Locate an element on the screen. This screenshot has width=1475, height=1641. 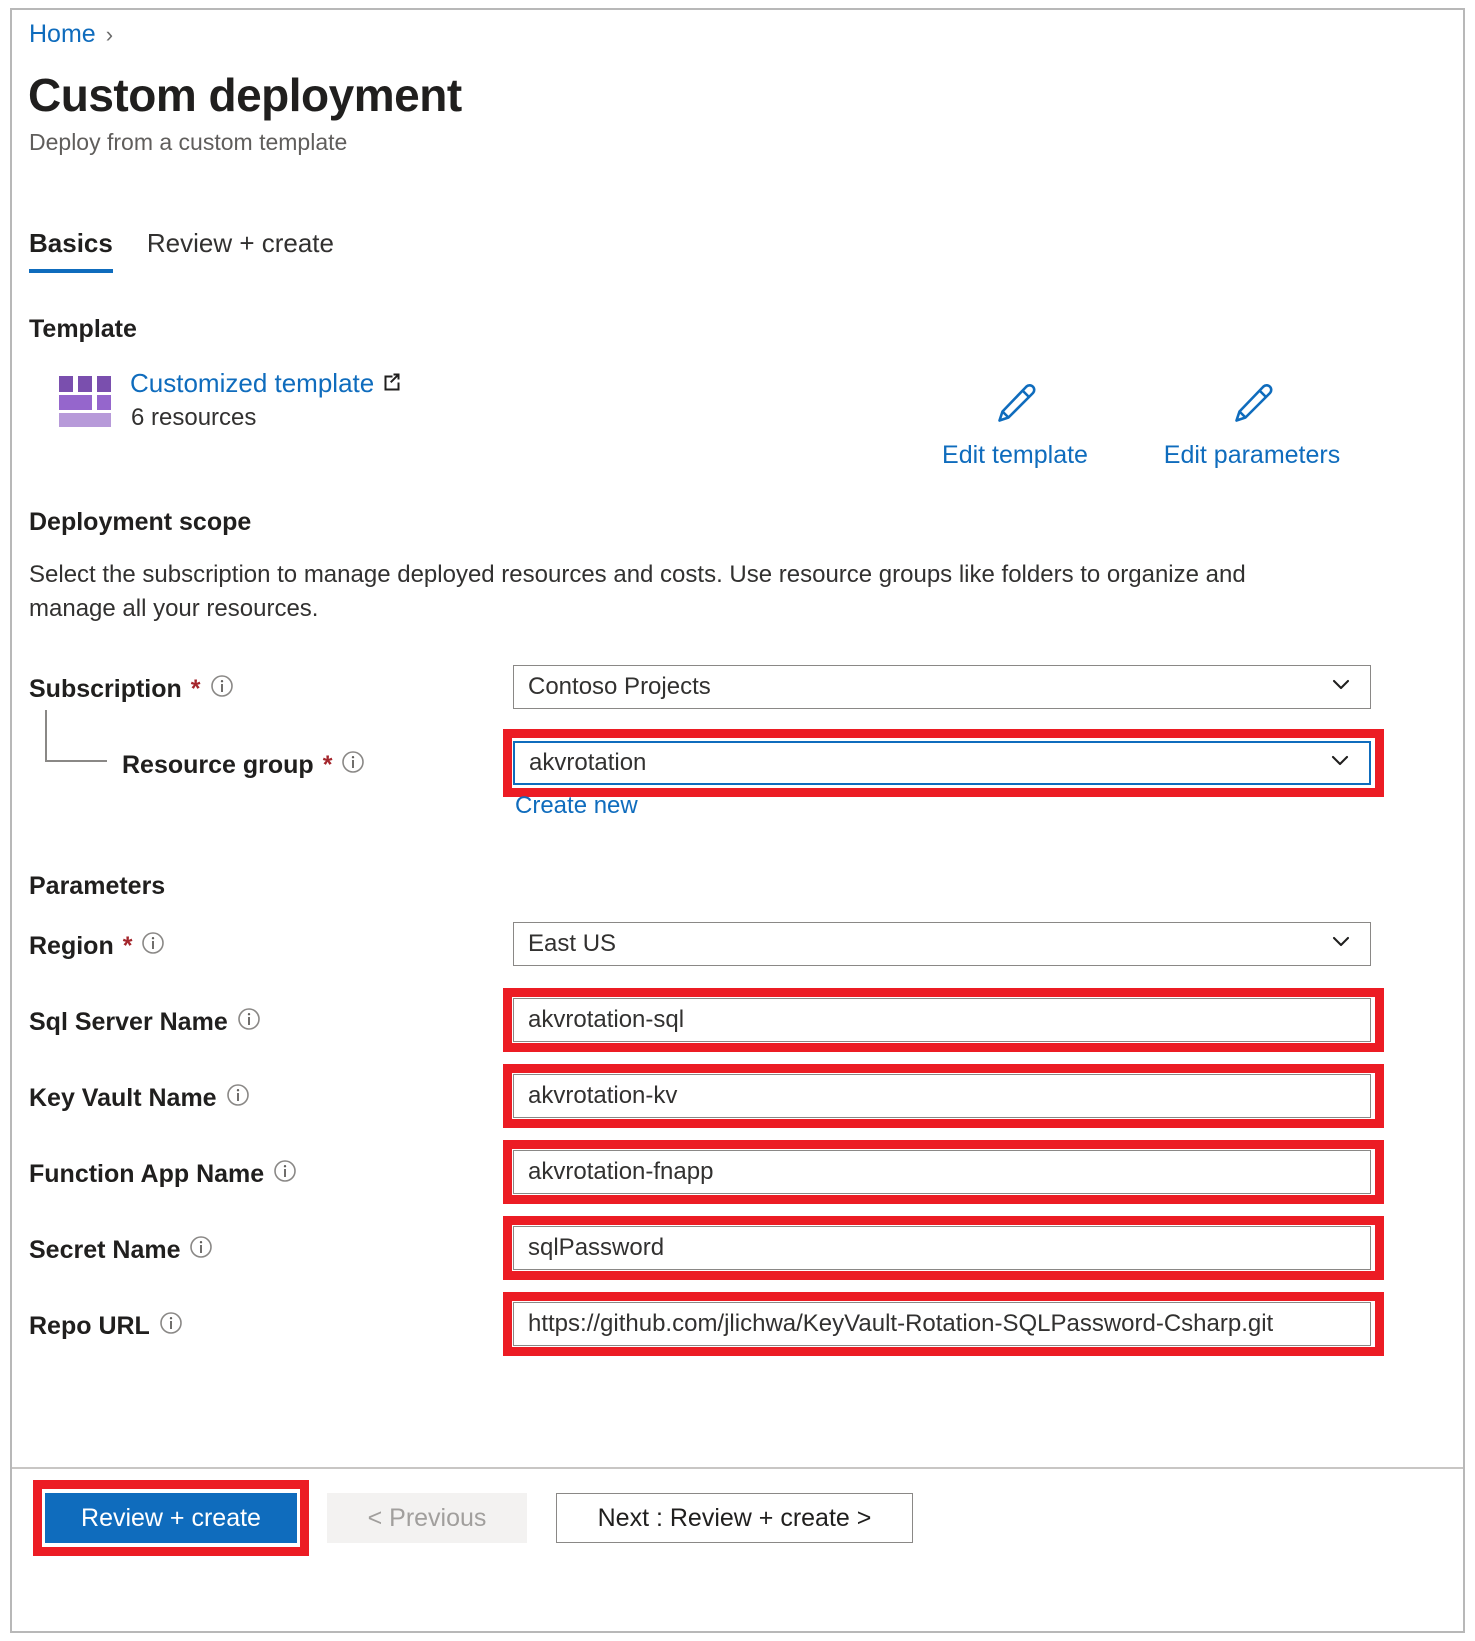
resource-group-label-text: Resource group is located at coordinates (218, 765).